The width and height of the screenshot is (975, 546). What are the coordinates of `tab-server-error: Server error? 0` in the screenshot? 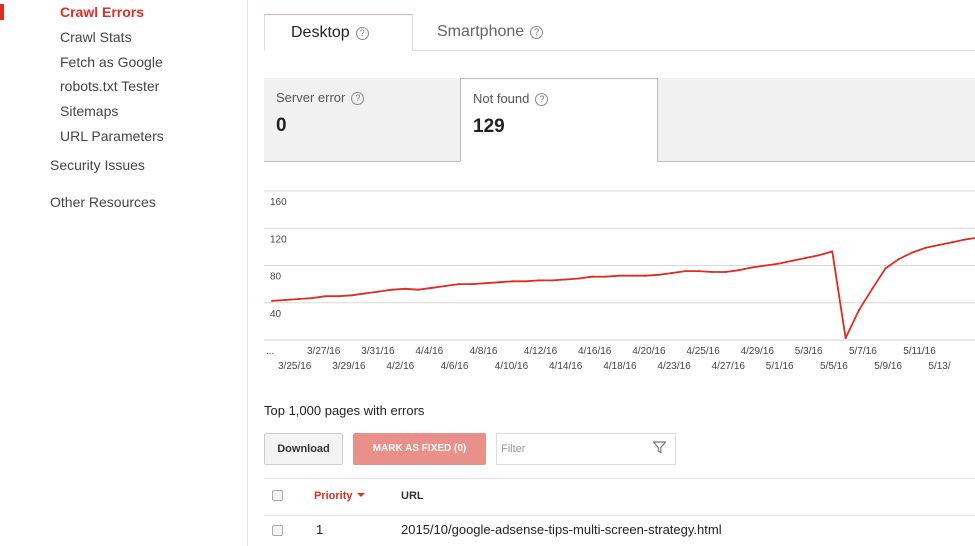 It's located at (362, 120).